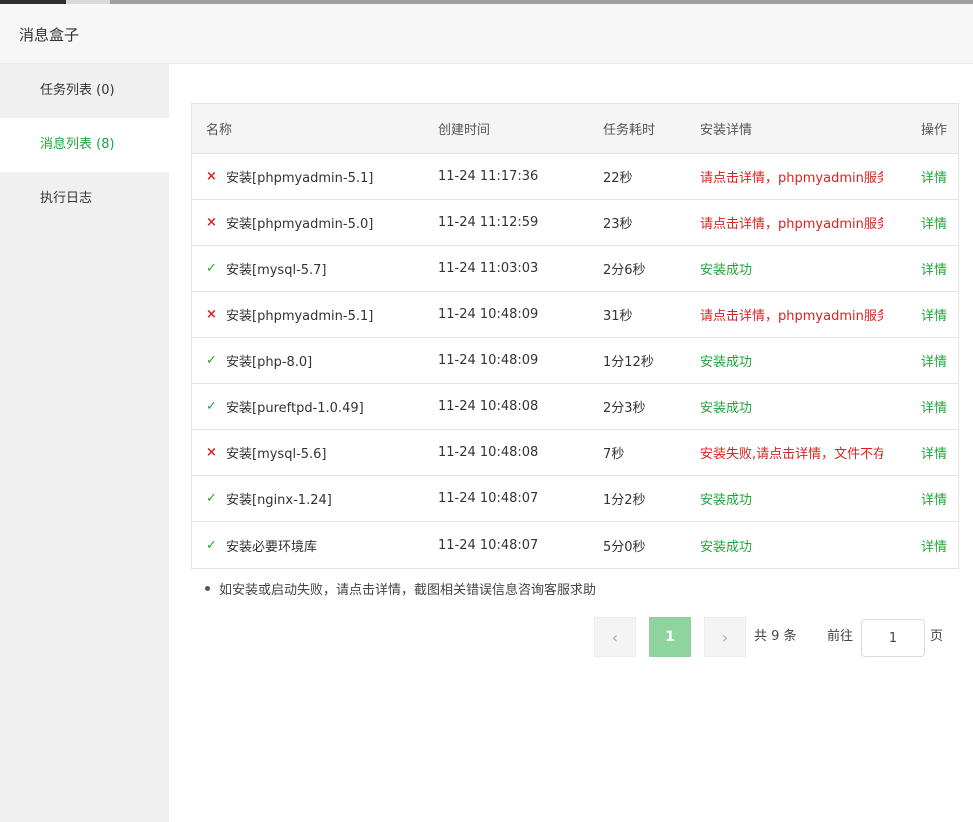  I want to click on task-name: 安装[pureftpd-1.0.49], so click(295, 408).